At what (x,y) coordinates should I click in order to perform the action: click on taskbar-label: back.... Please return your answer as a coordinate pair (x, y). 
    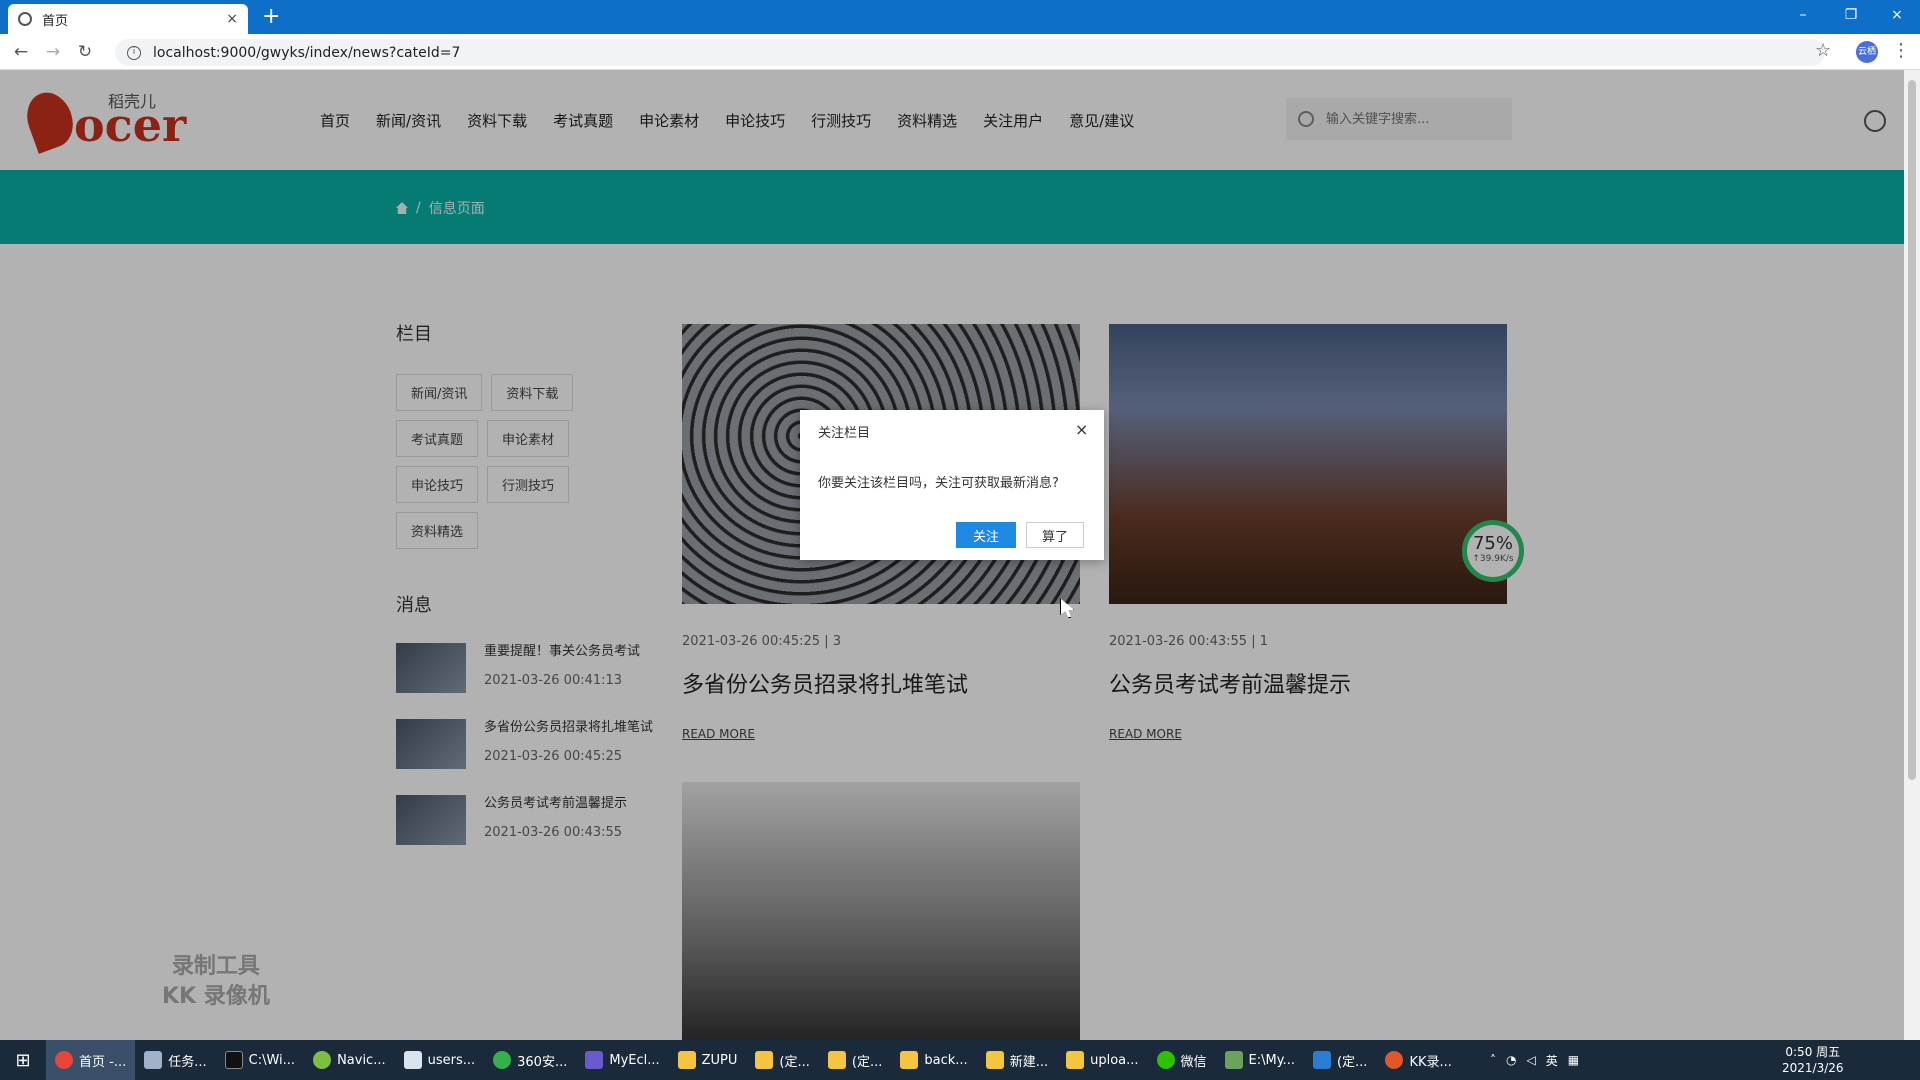
    Looking at the image, I should click on (946, 1060).